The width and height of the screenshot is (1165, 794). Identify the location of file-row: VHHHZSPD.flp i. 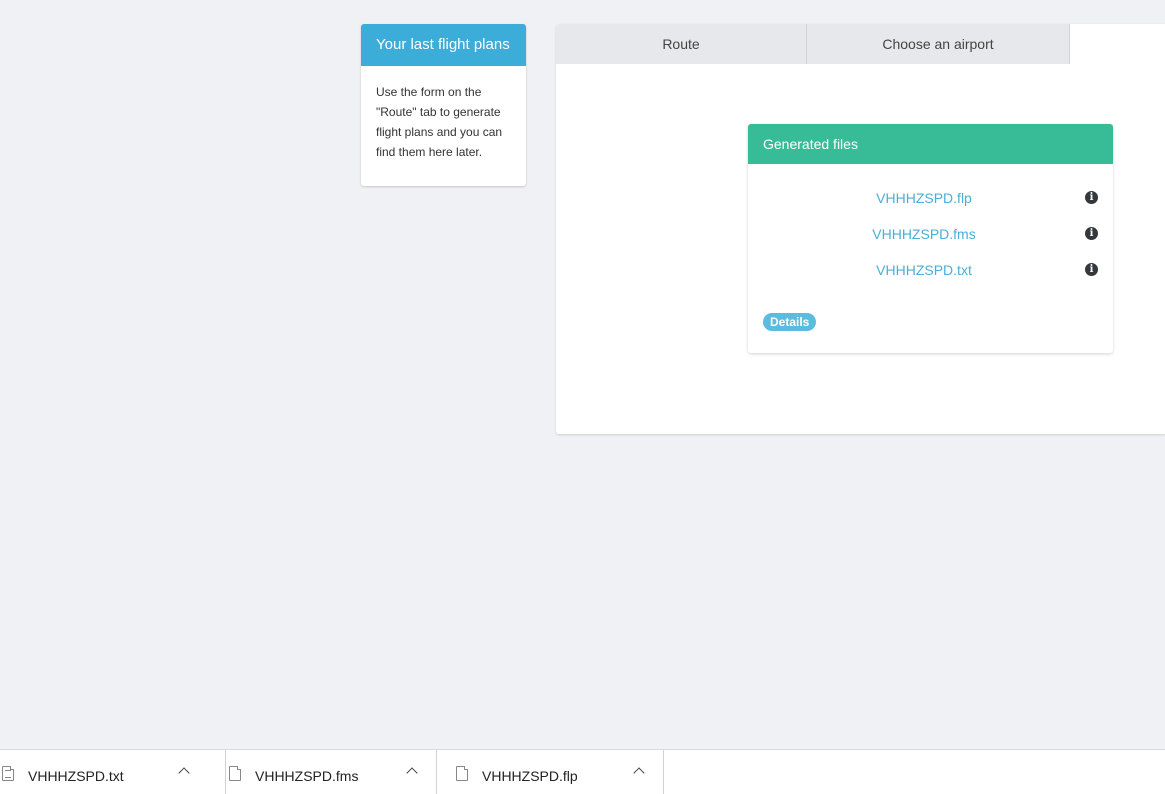
(930, 198).